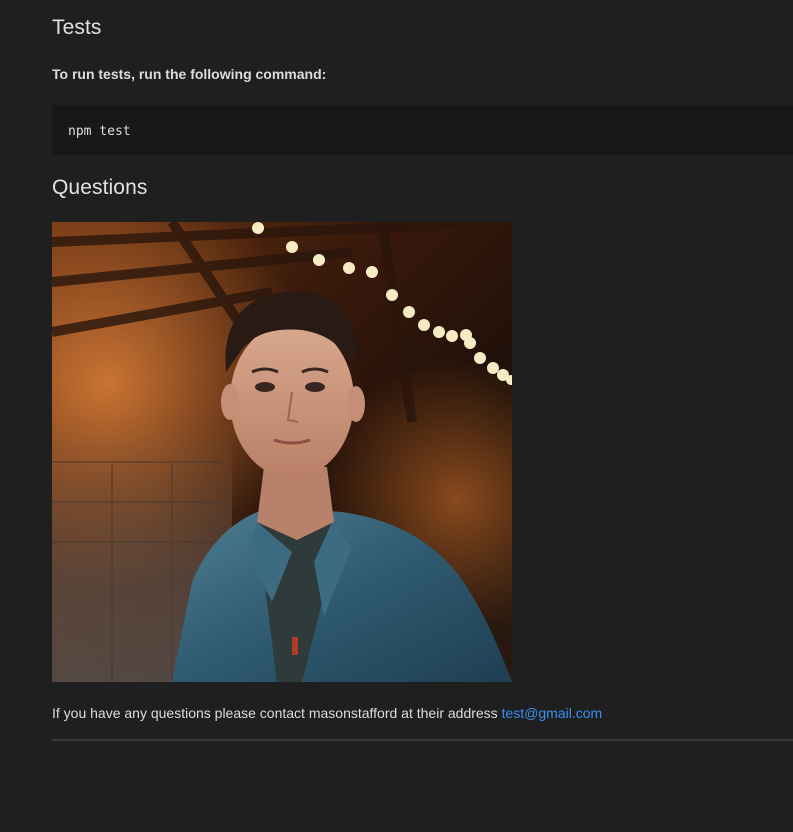 Image resolution: width=793 pixels, height=832 pixels. What do you see at coordinates (77, 27) in the screenshot?
I see `tests-heading: Tests` at bounding box center [77, 27].